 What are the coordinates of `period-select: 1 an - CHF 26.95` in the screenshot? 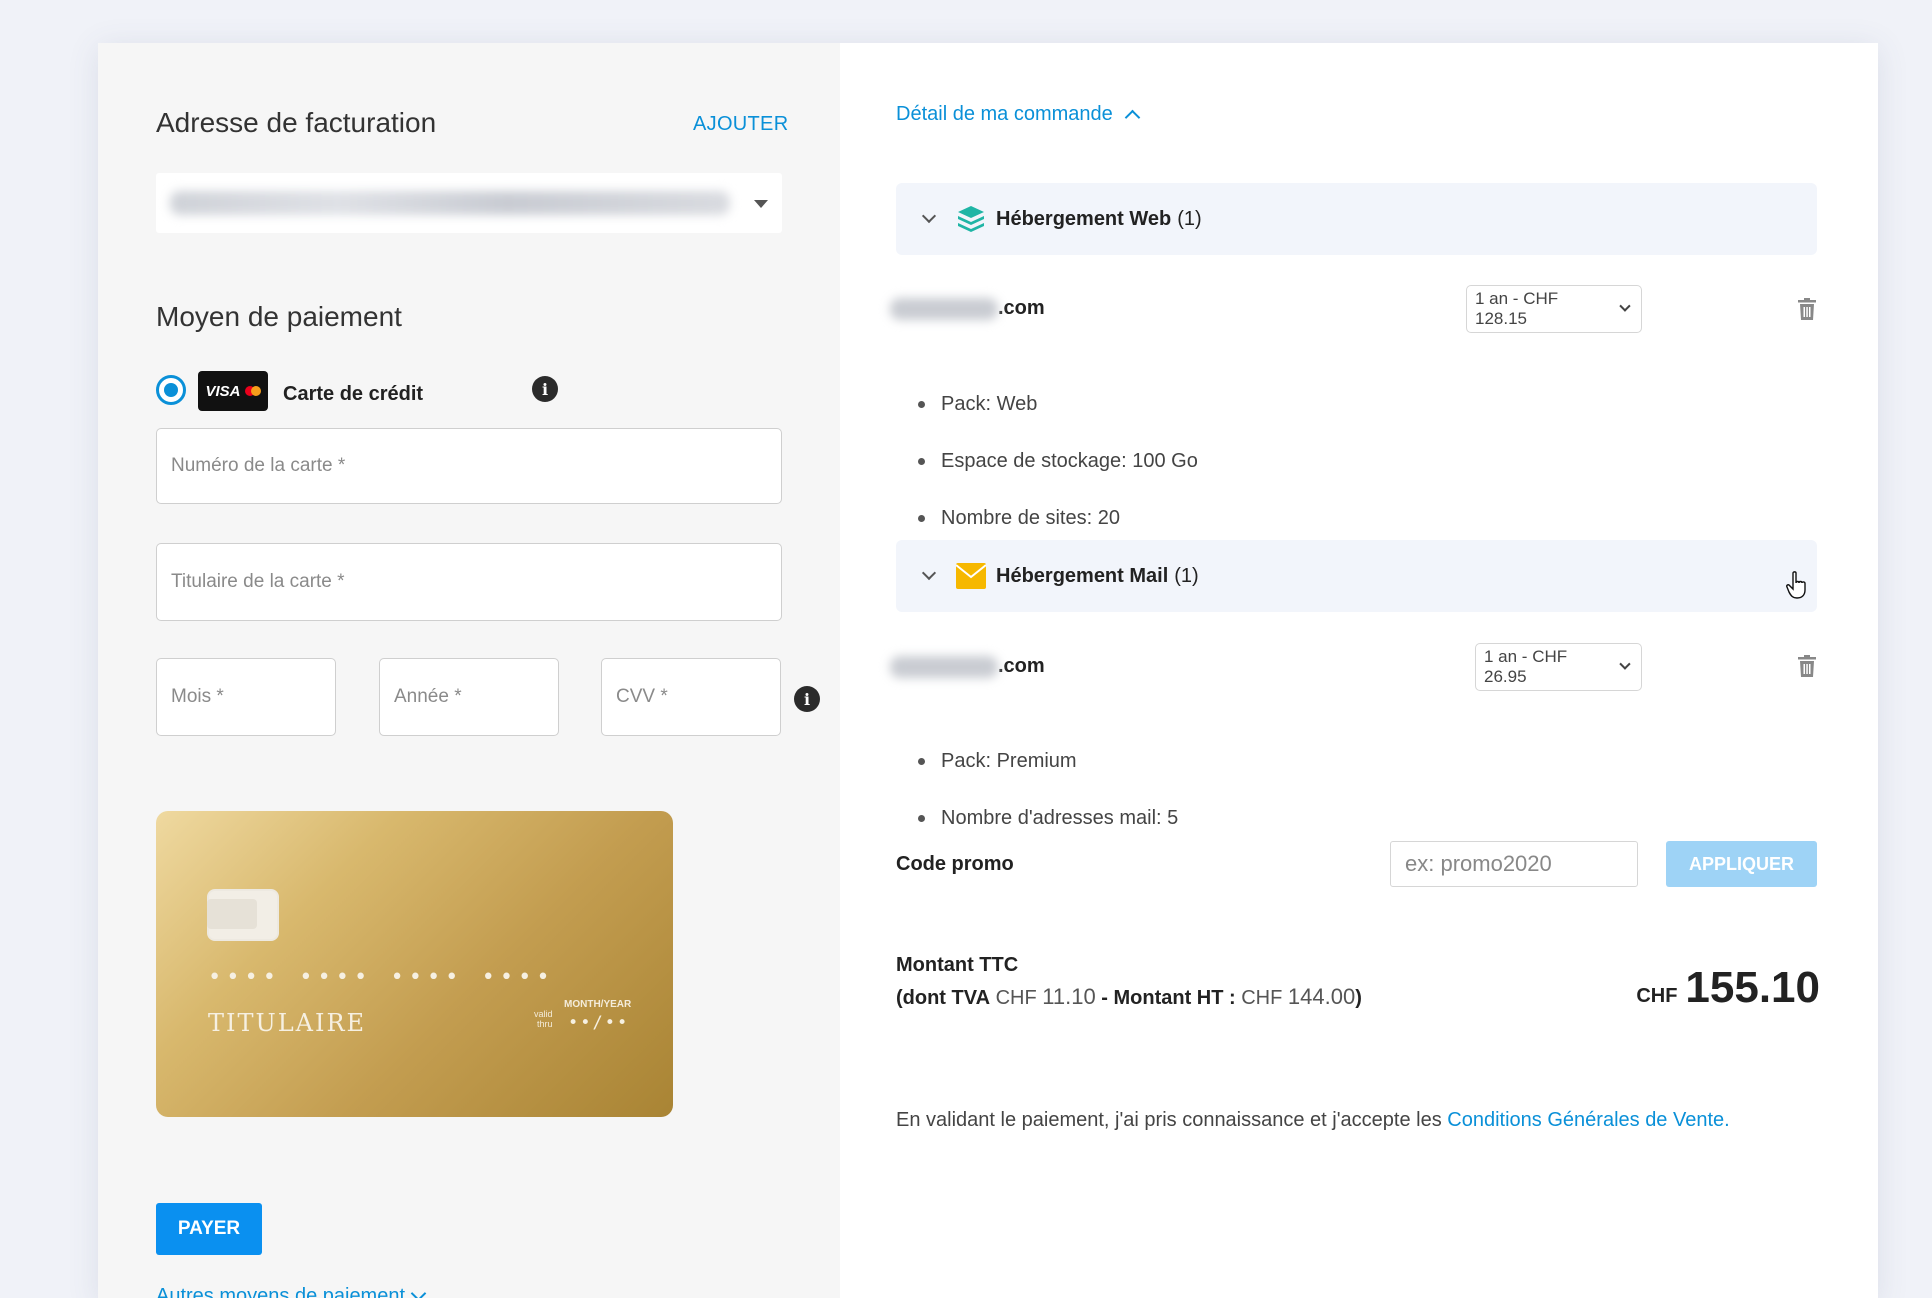 It's located at (1558, 667).